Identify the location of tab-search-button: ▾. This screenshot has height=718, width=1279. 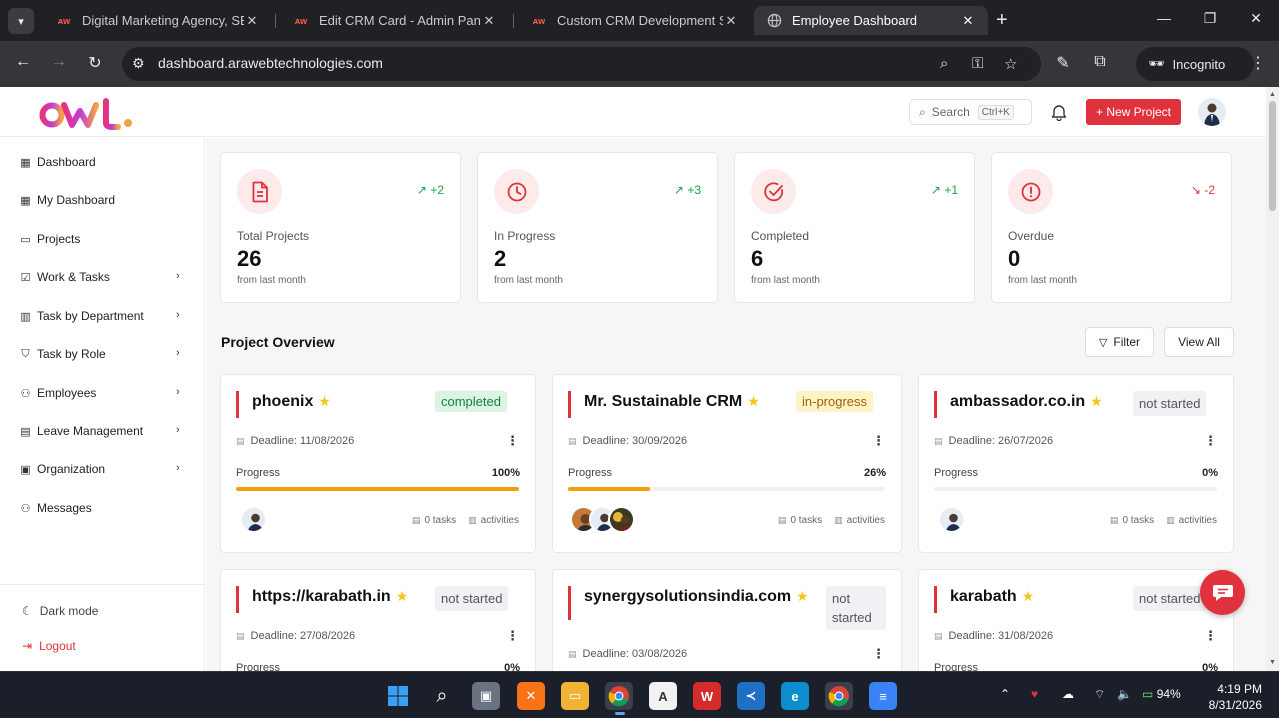
(21, 21).